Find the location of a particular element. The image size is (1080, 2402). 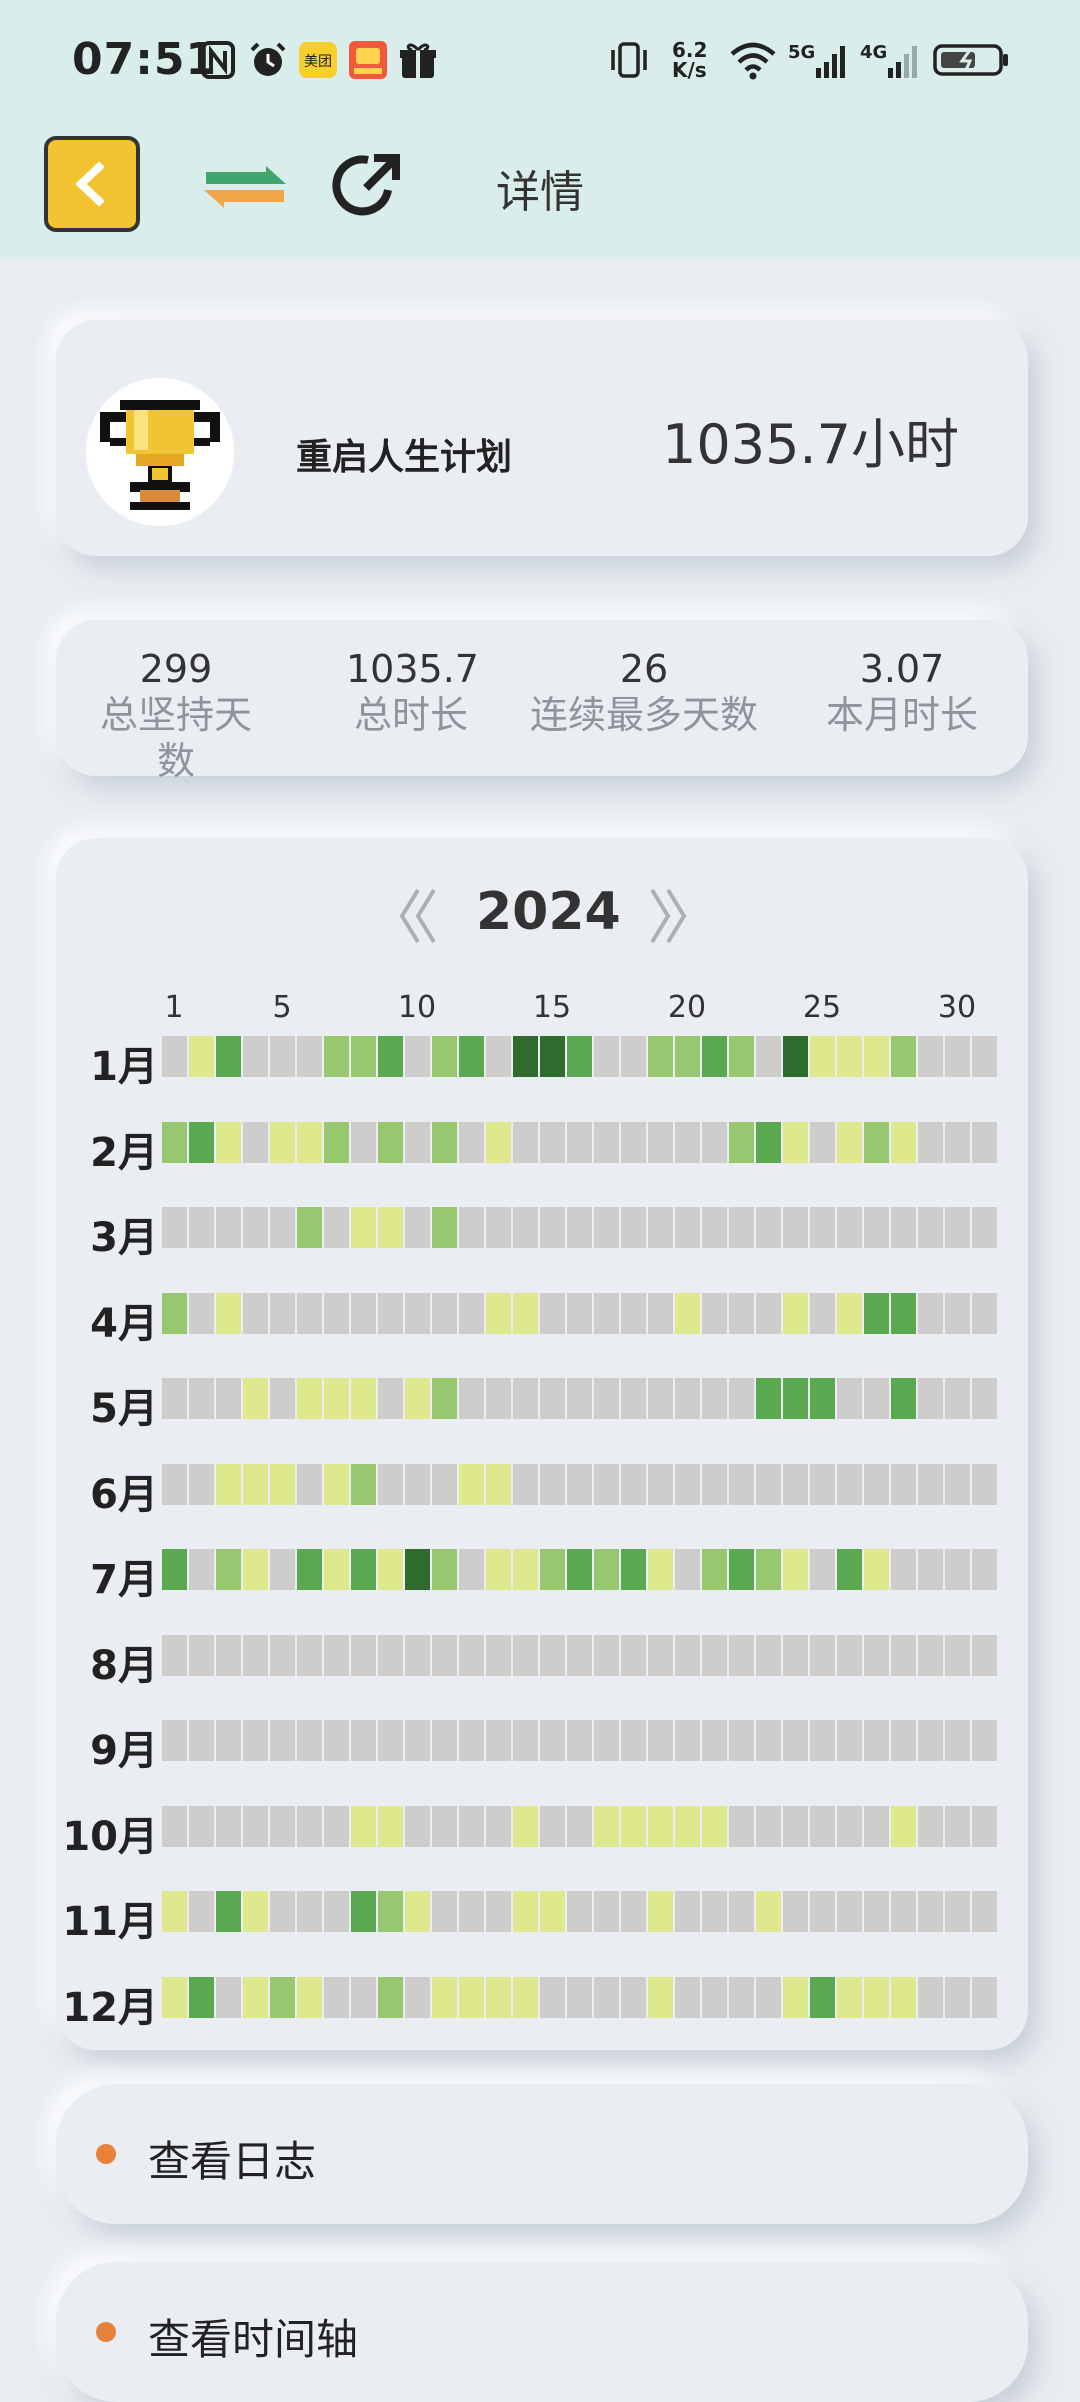

share-button is located at coordinates (368, 186).